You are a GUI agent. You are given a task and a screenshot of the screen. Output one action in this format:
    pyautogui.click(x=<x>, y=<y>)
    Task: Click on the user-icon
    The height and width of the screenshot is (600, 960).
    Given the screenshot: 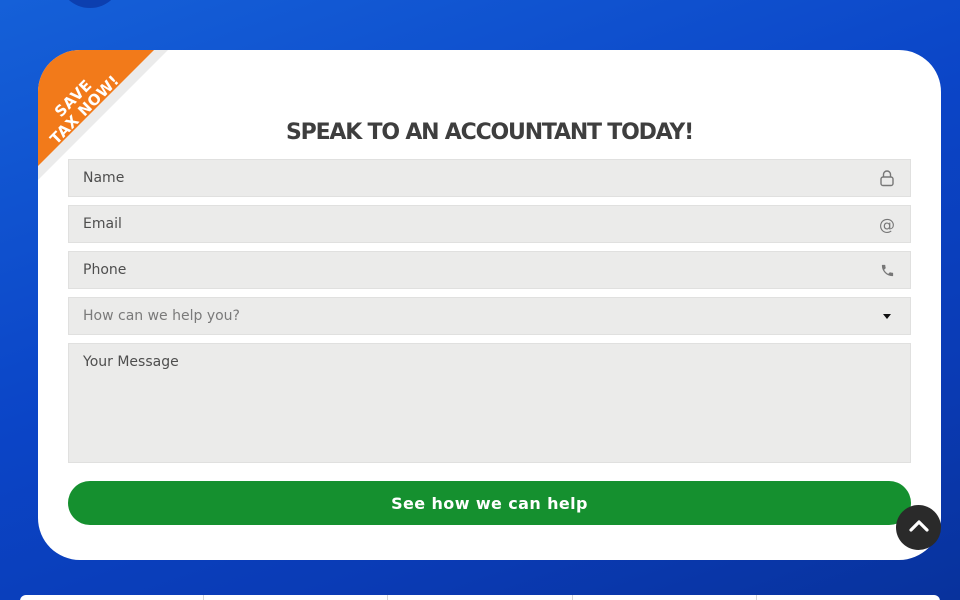 What is the action you would take?
    pyautogui.click(x=887, y=178)
    